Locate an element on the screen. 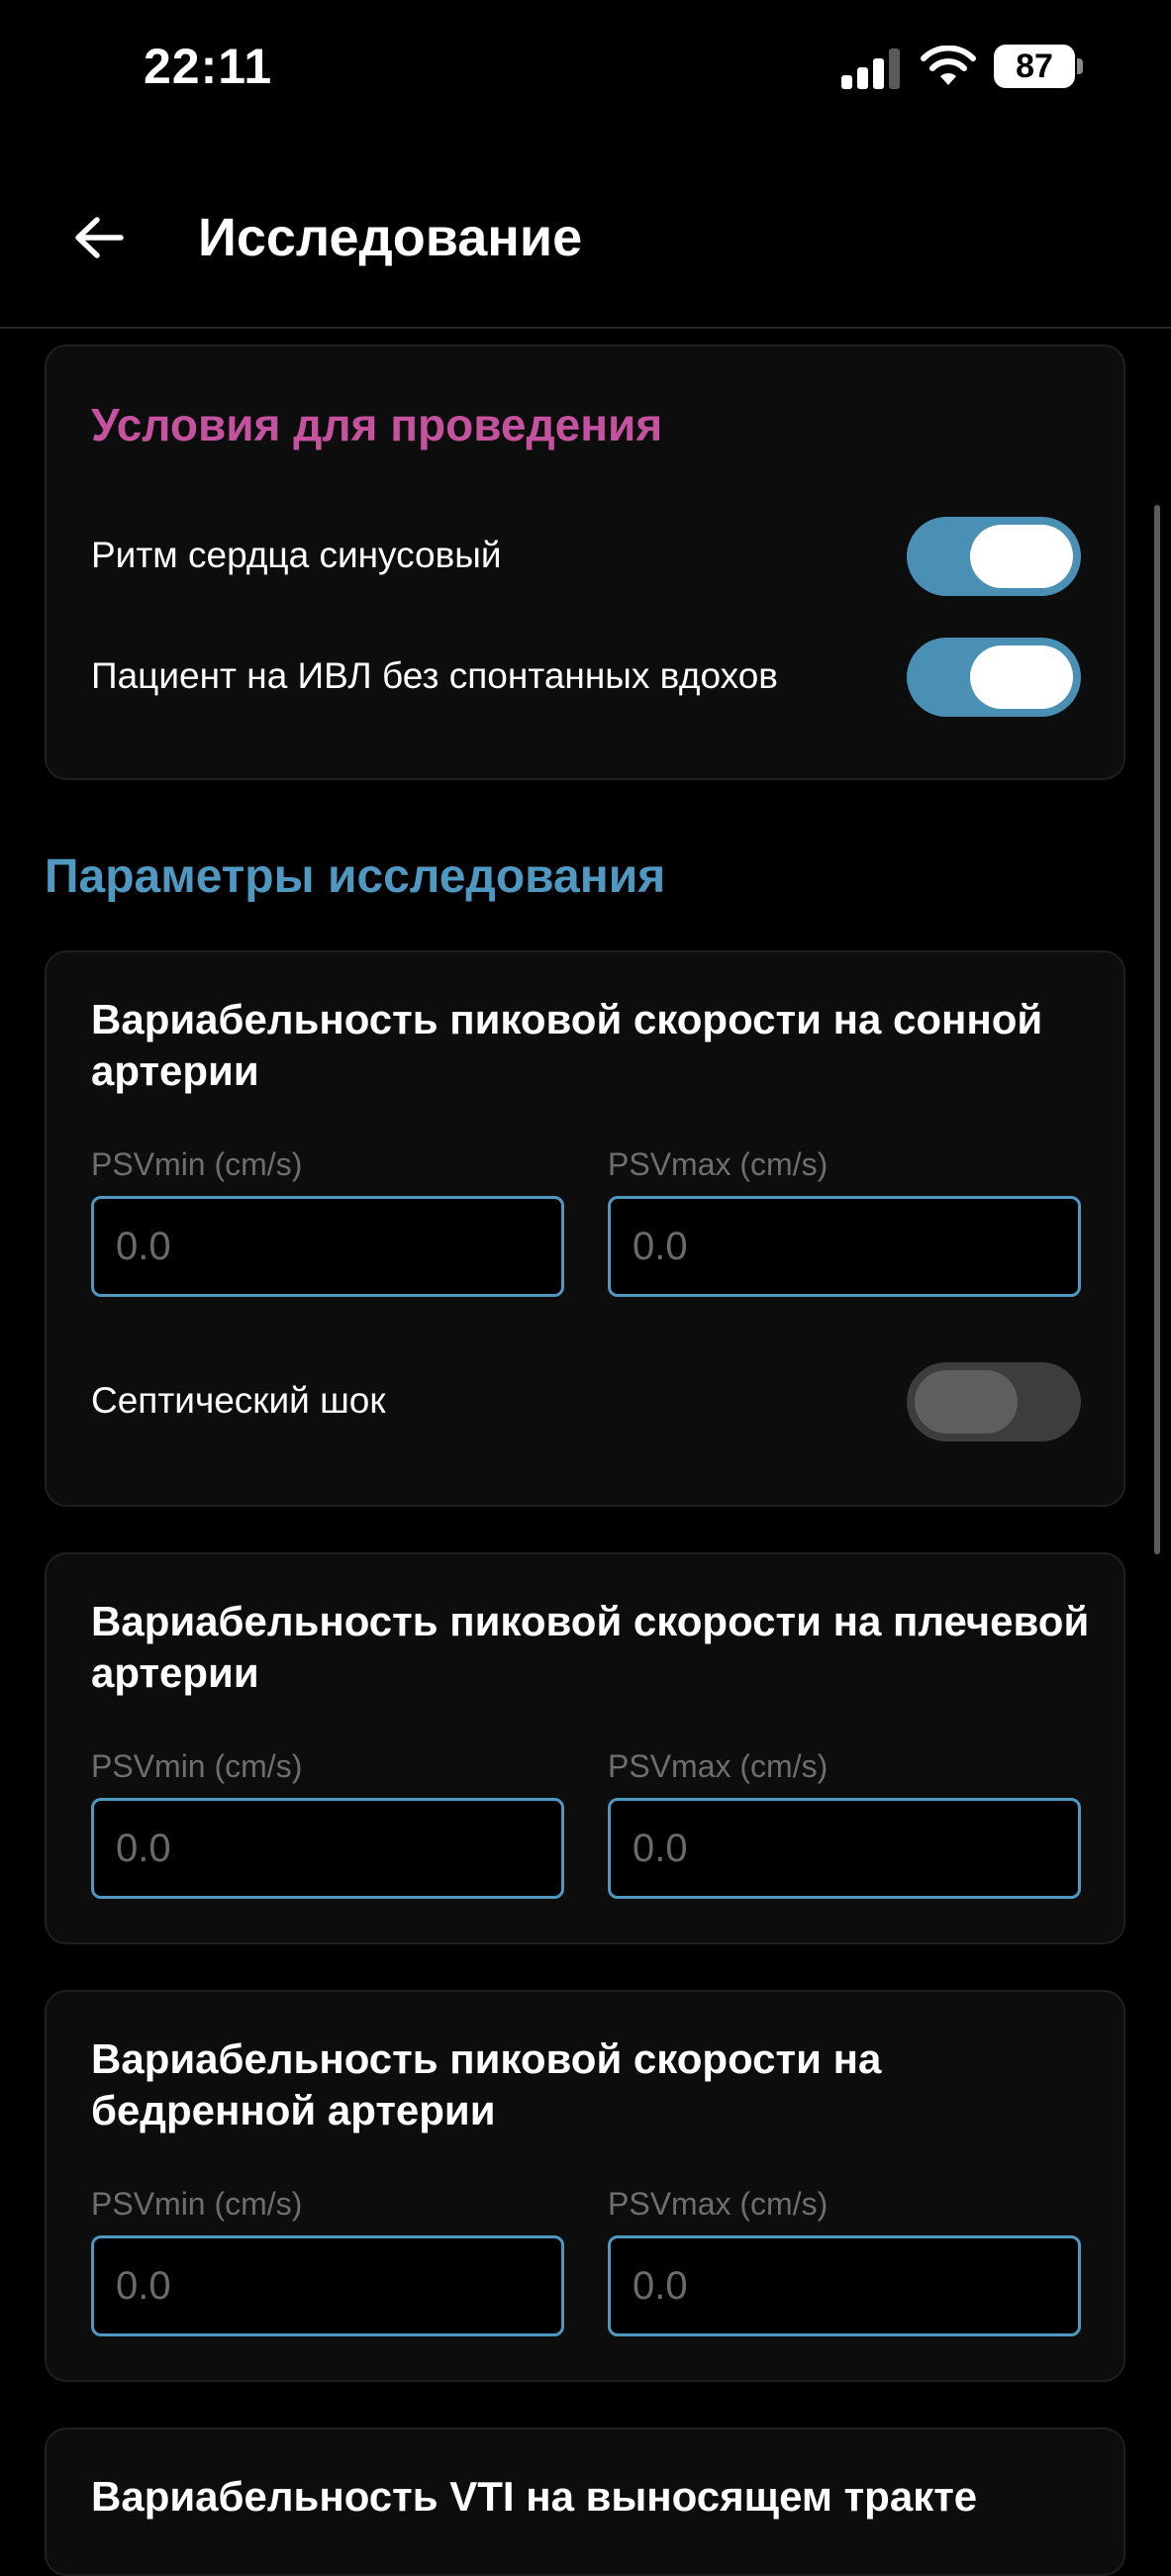 The image size is (1171, 2576). parameters-heading: Параметры исследования is located at coordinates (355, 876).